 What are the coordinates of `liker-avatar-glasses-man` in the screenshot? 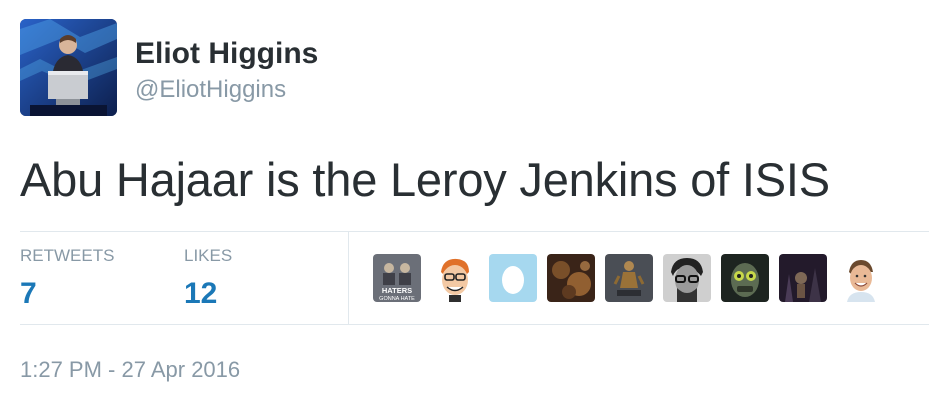 It's located at (687, 278).